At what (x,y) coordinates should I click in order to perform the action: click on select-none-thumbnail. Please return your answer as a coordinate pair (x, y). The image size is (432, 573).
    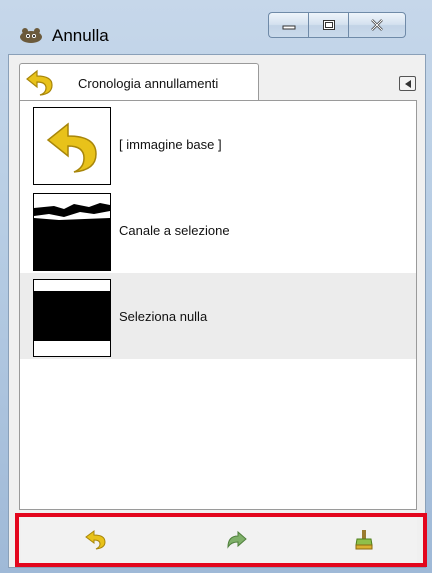
    Looking at the image, I should click on (72, 318).